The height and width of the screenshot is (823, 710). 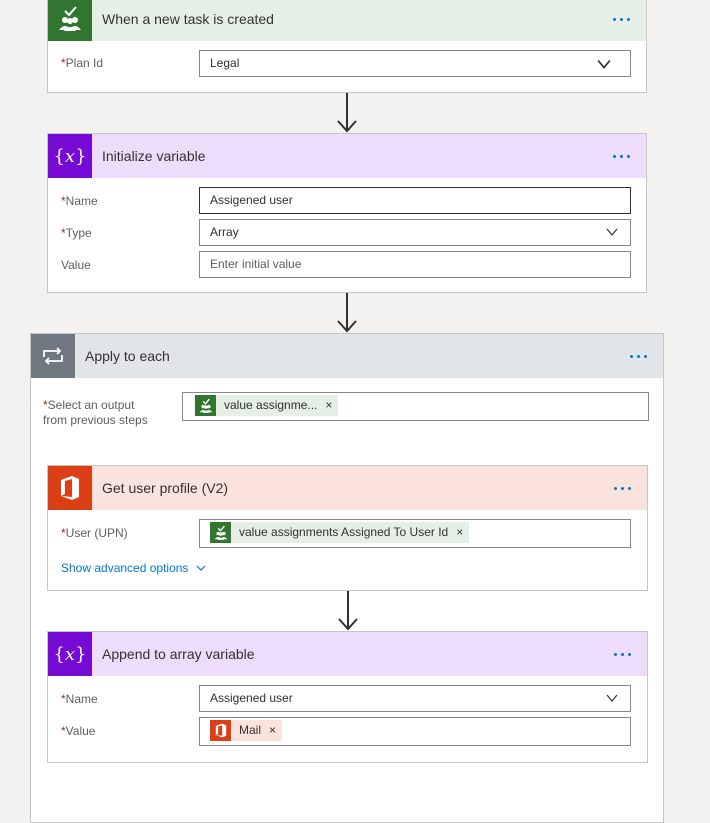 What do you see at coordinates (344, 532) in the screenshot?
I see `token-label: value assignments Assigned To User Id` at bounding box center [344, 532].